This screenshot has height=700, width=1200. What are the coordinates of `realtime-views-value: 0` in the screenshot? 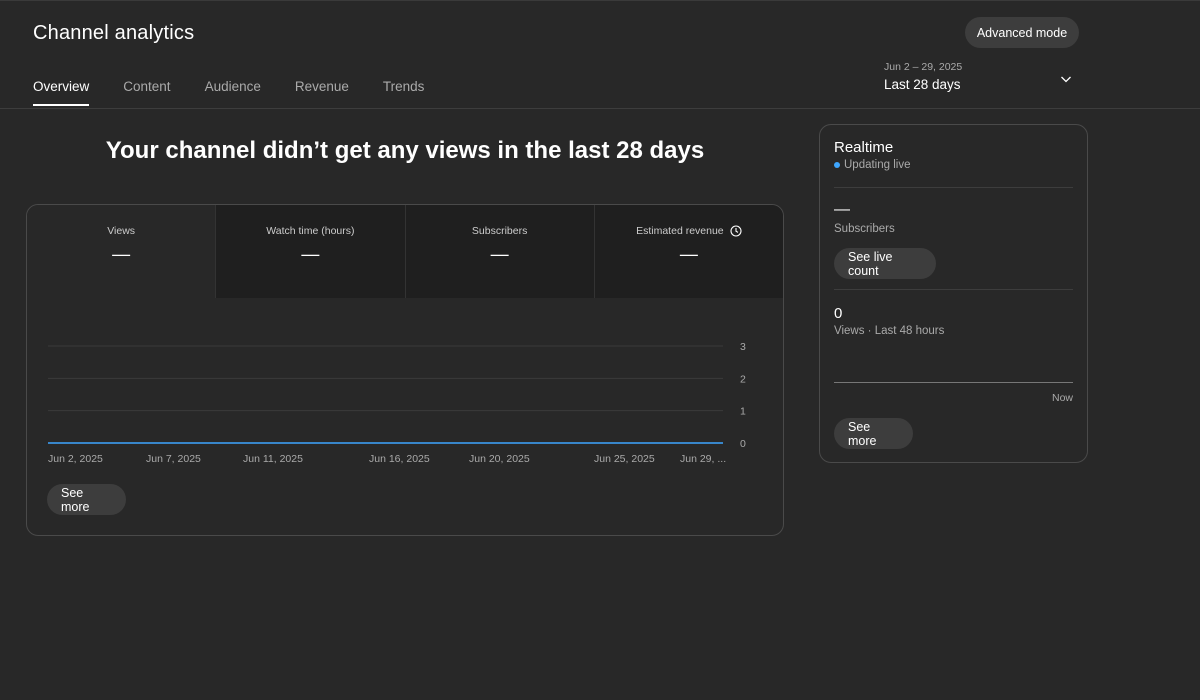 It's located at (838, 313).